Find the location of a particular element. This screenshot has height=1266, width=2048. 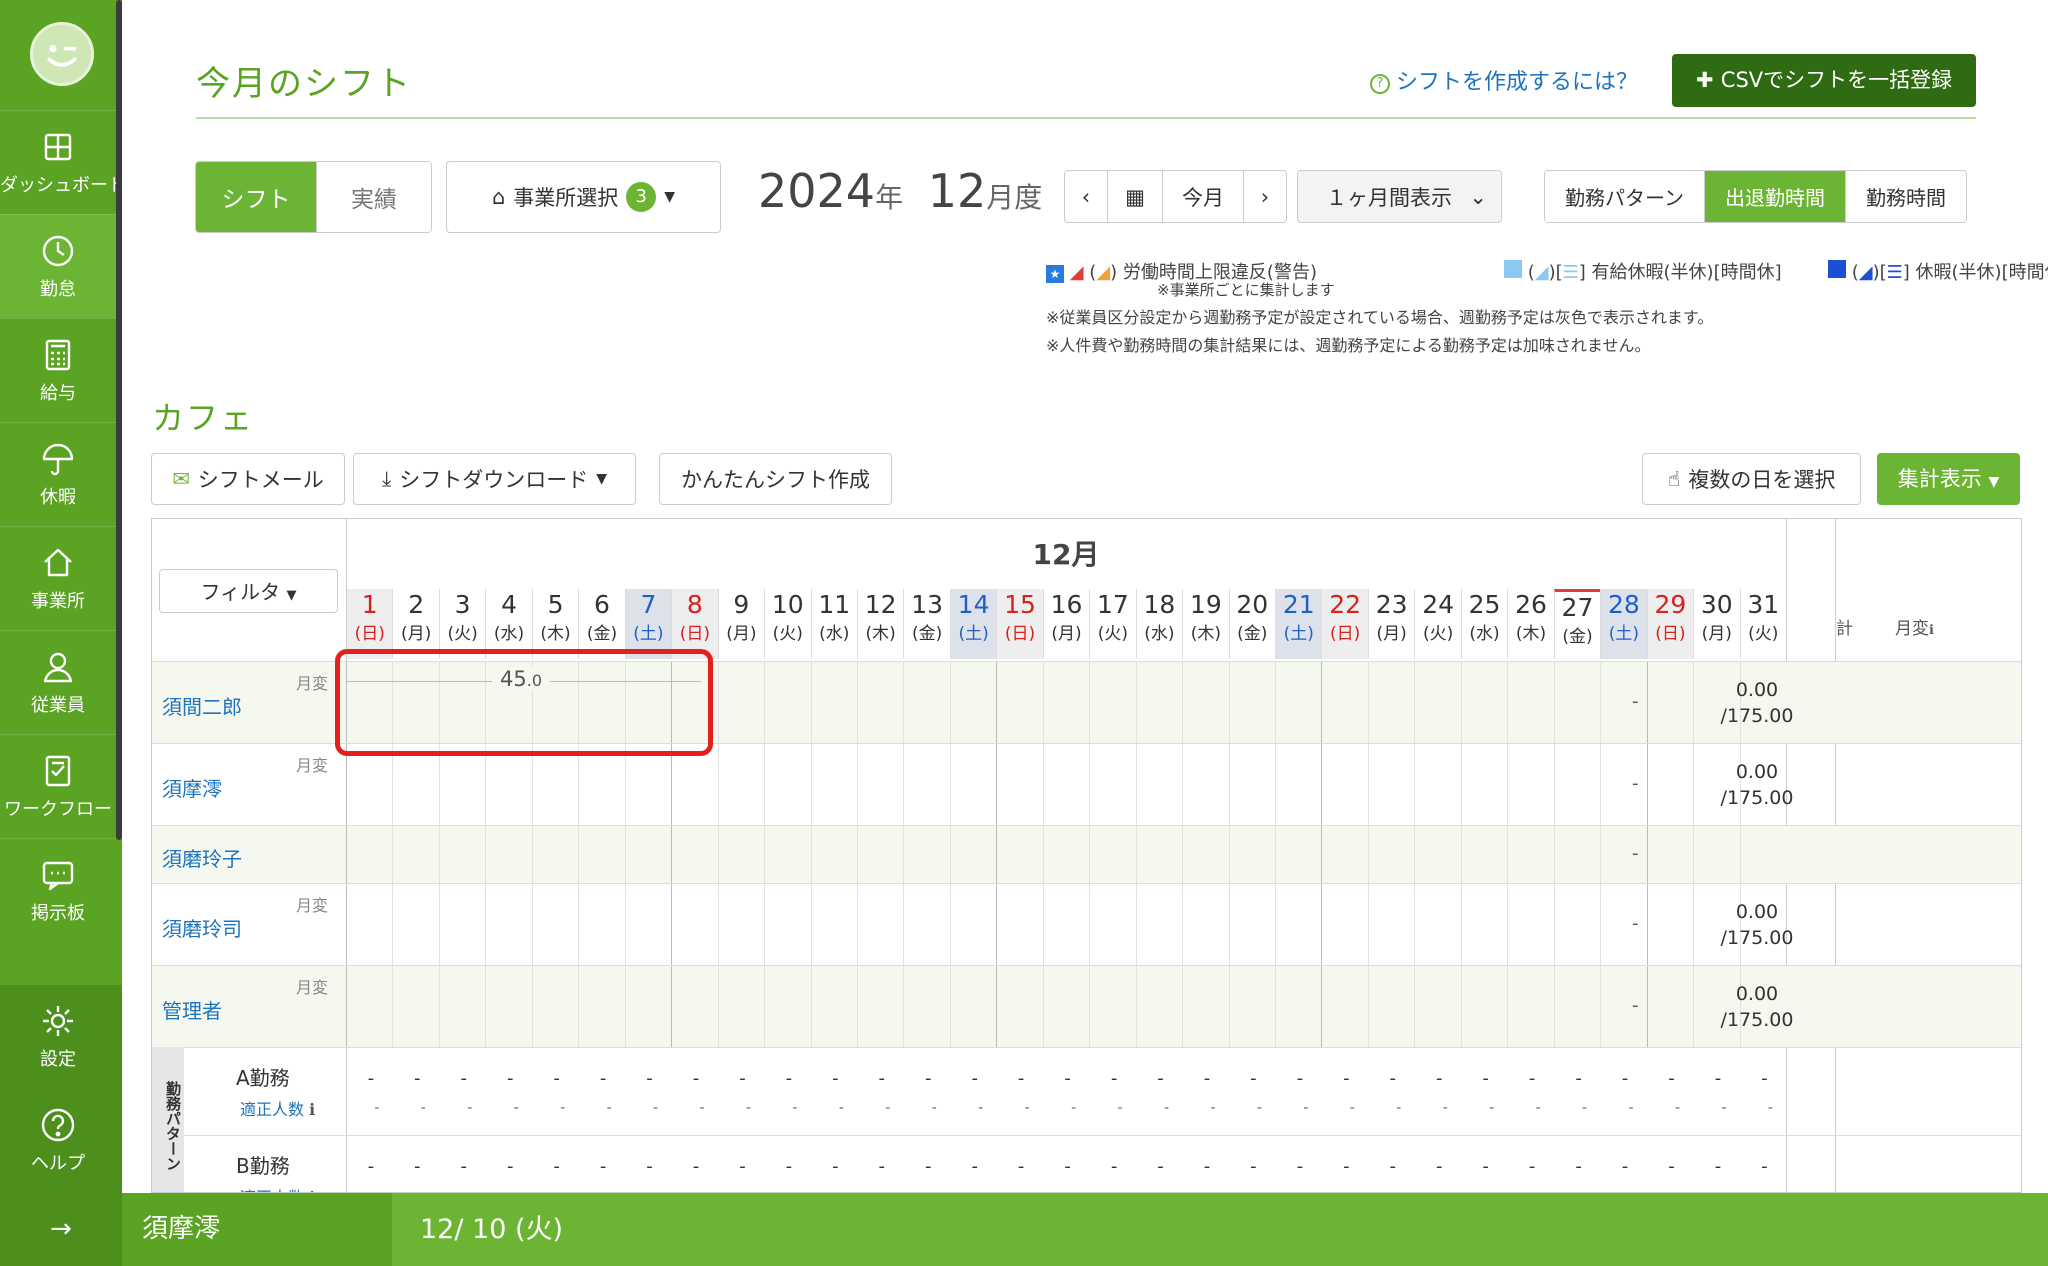

sidebar-item-calculator: 給与 is located at coordinates (58, 370).